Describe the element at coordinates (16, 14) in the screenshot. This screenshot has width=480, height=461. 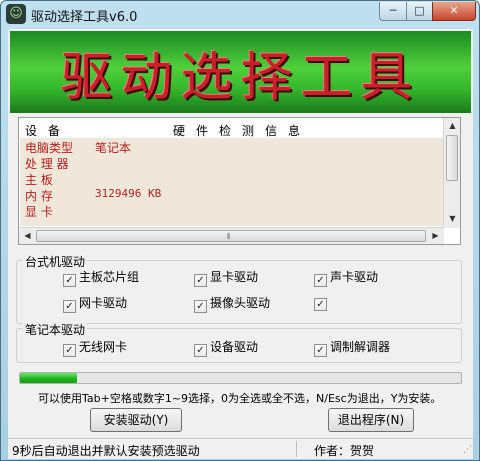
I see `app-icon: ☺` at that location.